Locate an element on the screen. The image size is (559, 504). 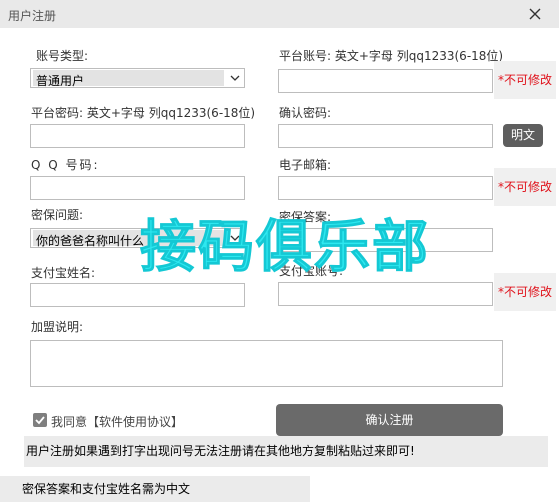
confirm-password-label: 确认密码: is located at coordinates (305, 113).